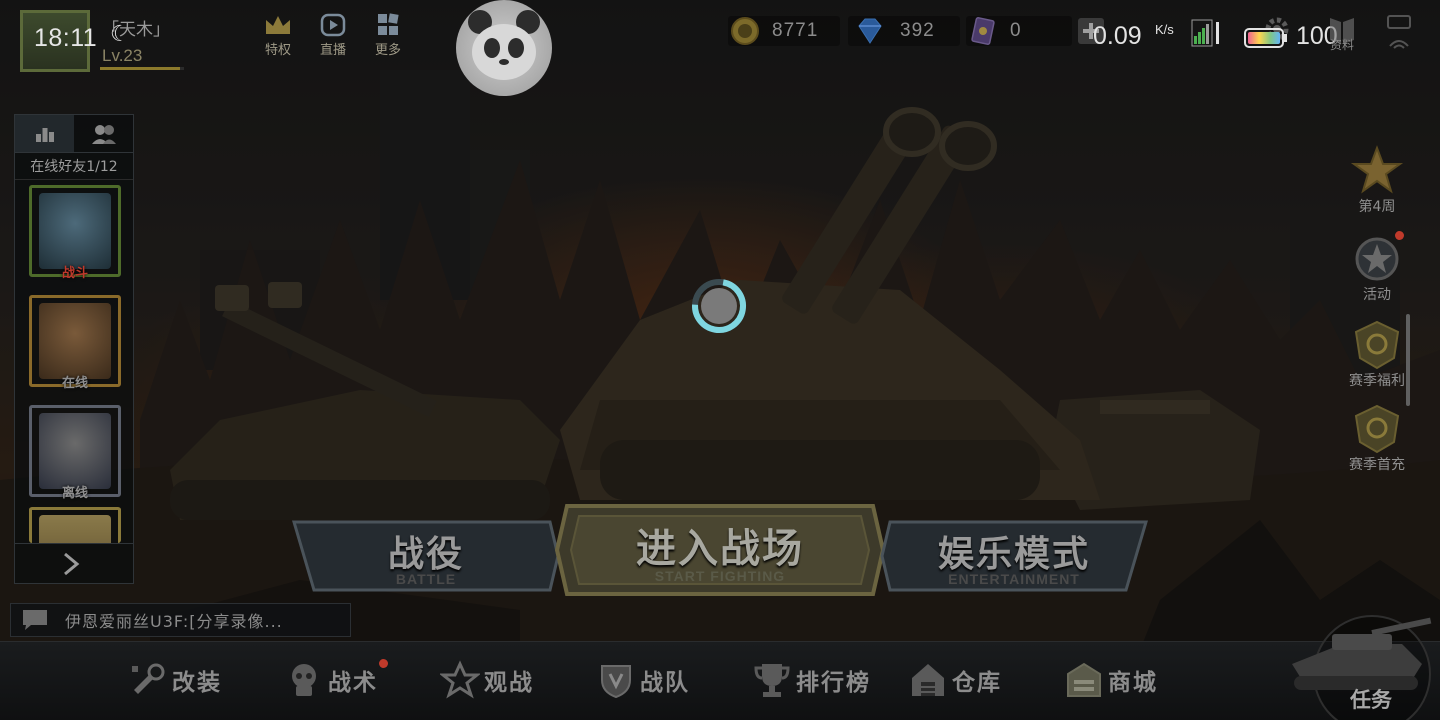  What do you see at coordinates (332, 50) in the screenshot?
I see `live-stream-label: 直播` at bounding box center [332, 50].